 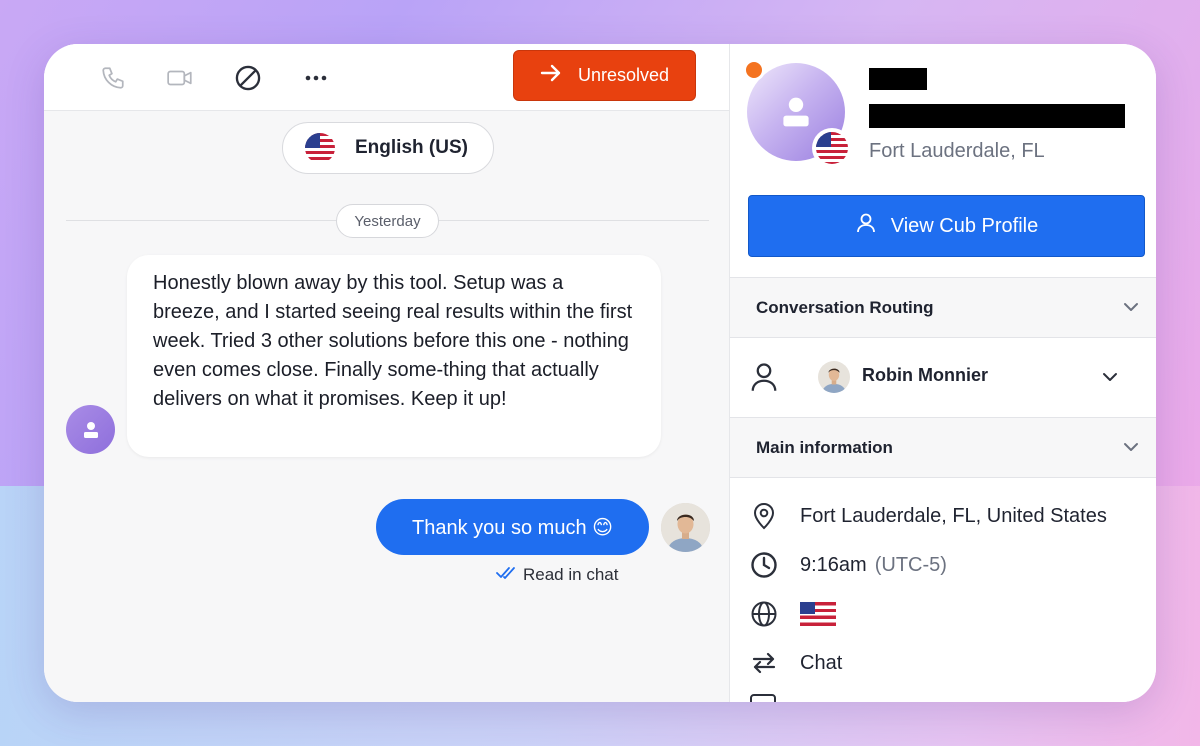 What do you see at coordinates (764, 663) in the screenshot?
I see `switch-arrows-icon` at bounding box center [764, 663].